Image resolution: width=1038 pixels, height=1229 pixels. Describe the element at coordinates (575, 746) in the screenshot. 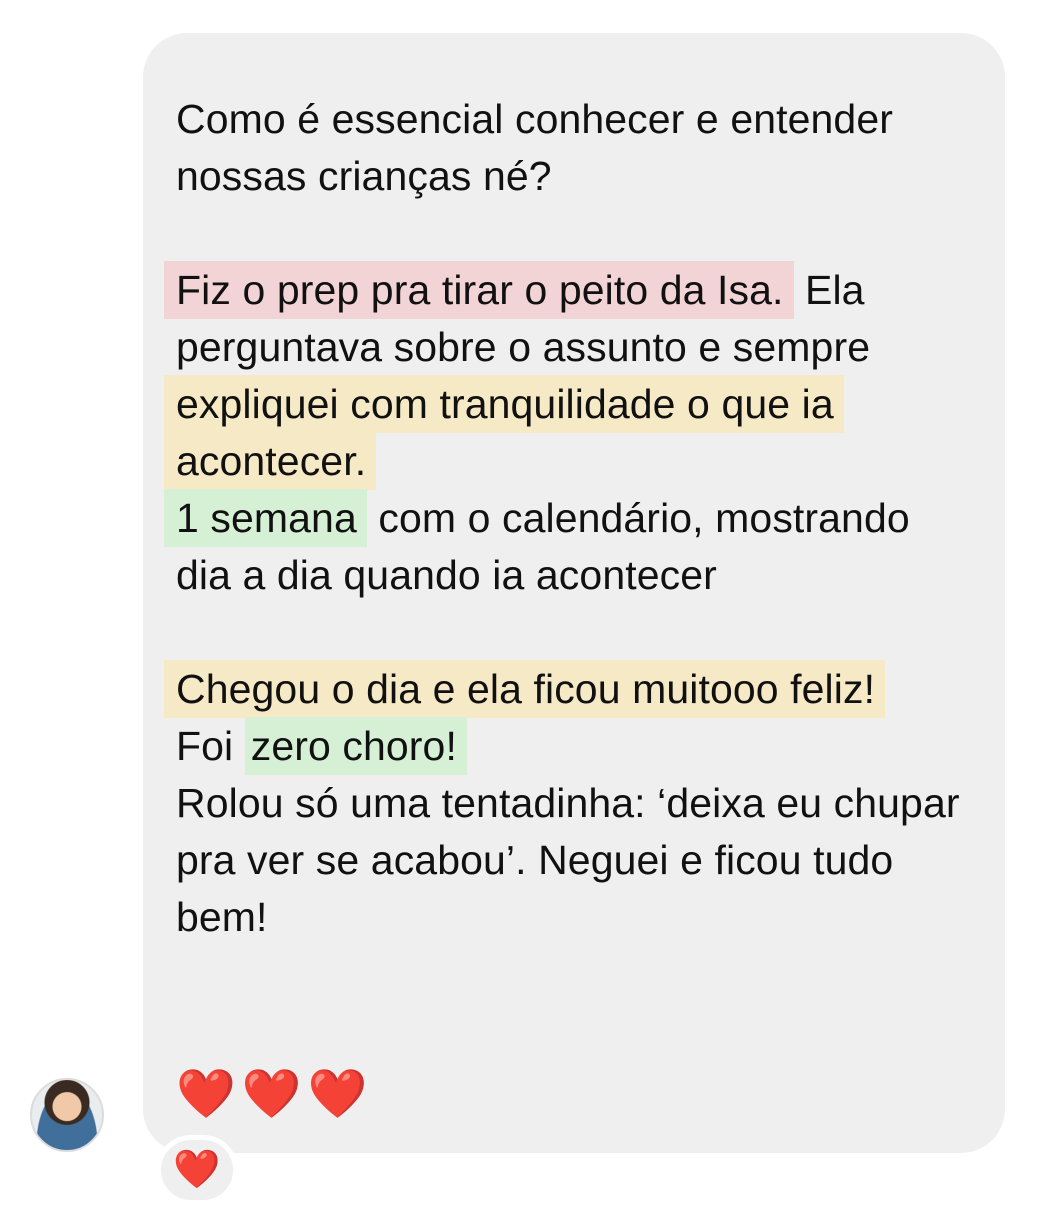

I see `message-paragraph-5: Foi zero choro!` at that location.